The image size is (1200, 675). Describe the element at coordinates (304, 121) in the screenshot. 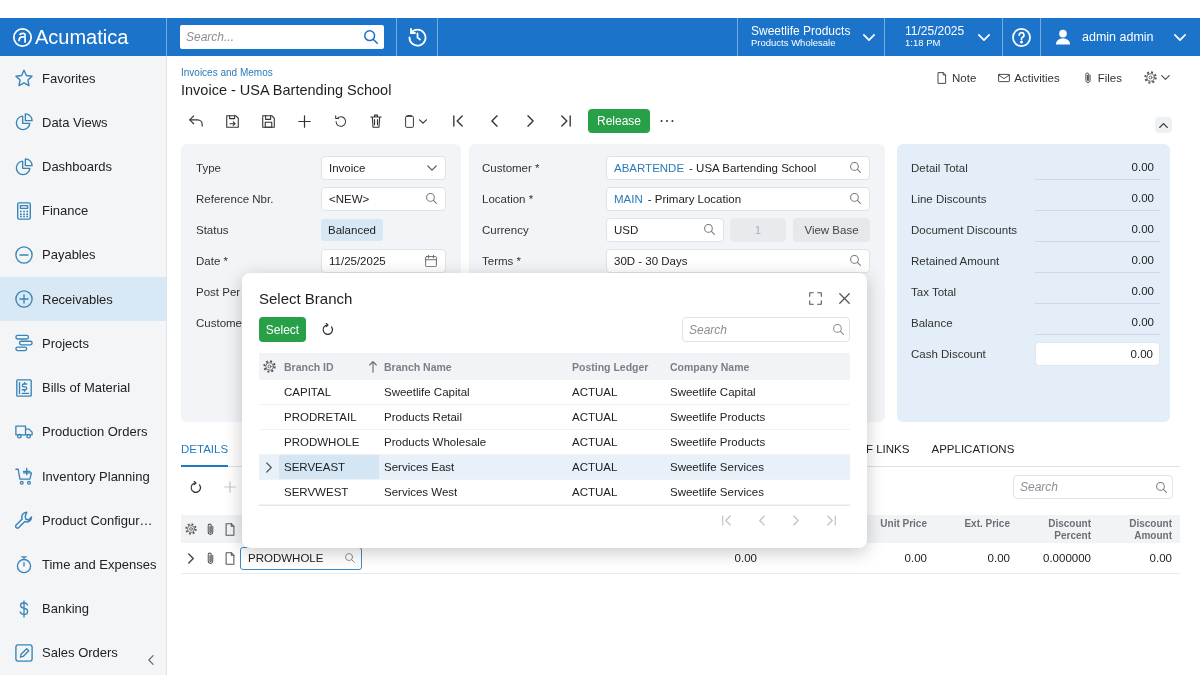

I see `plus-icon` at that location.